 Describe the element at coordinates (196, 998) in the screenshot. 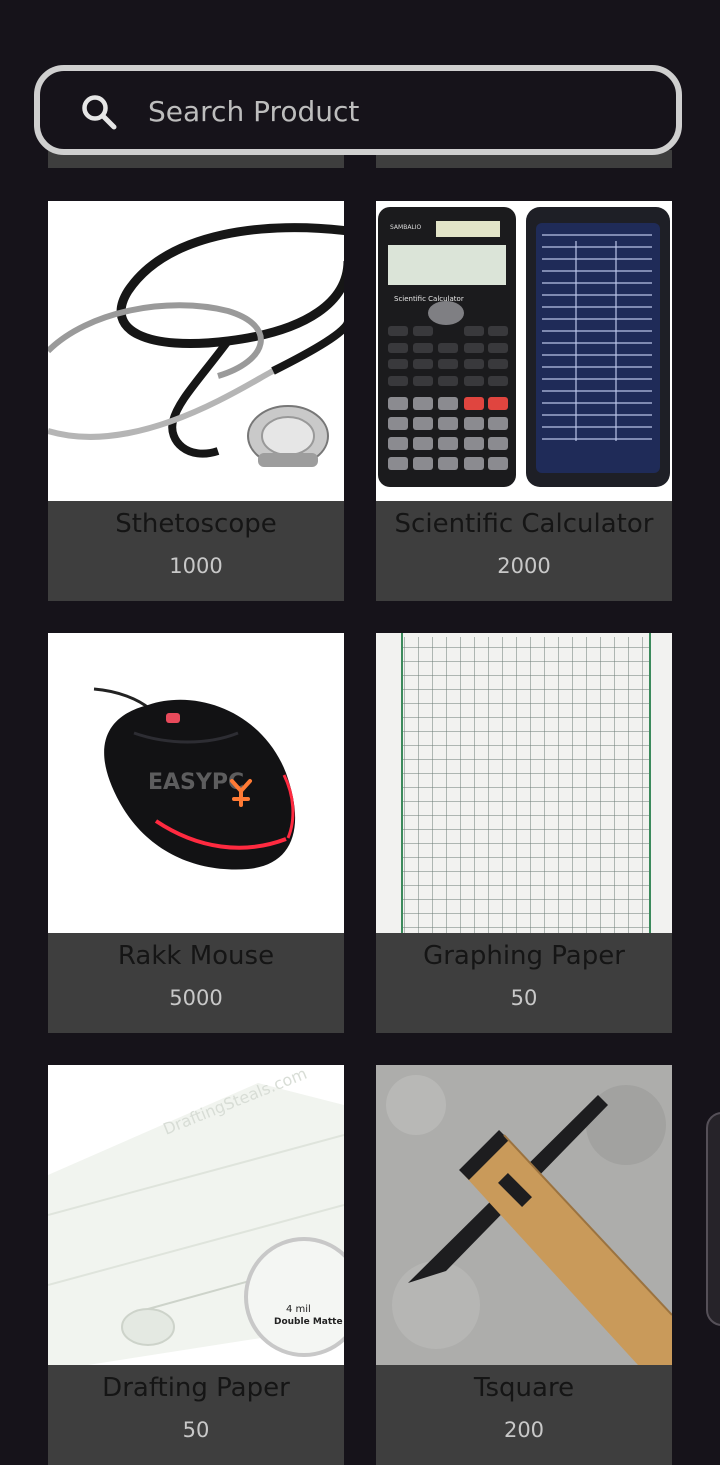

I see `product-price: 5000` at that location.